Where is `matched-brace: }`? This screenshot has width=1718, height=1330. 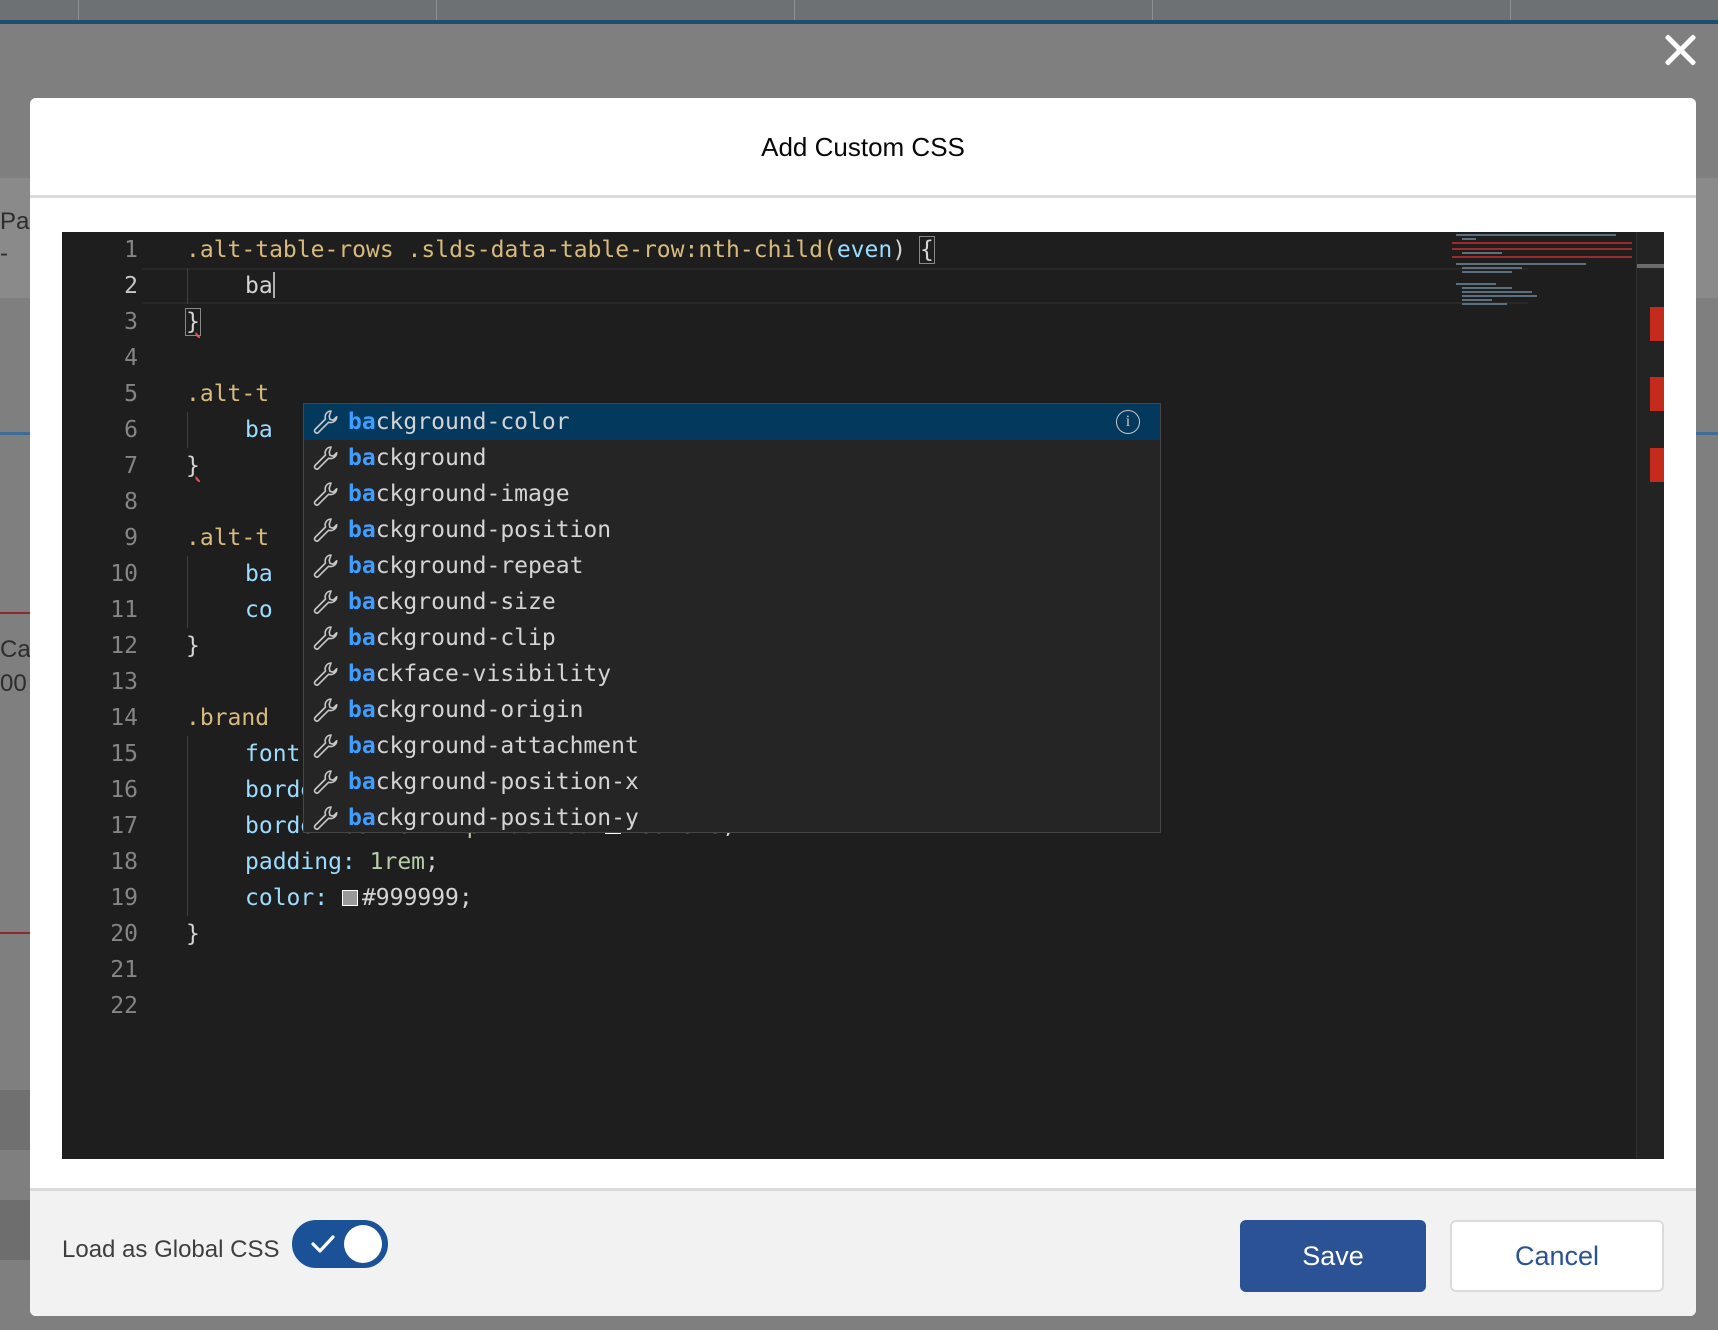 matched-brace: } is located at coordinates (193, 322).